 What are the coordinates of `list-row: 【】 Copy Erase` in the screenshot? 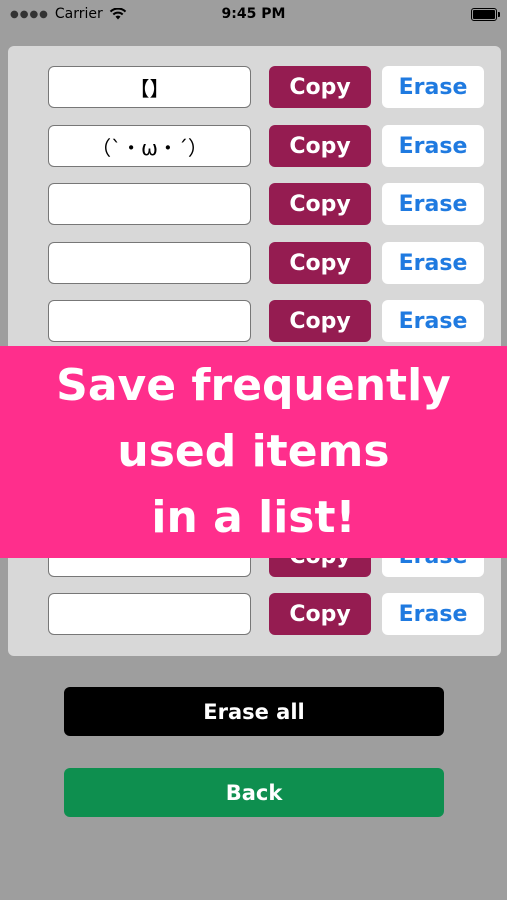 It's located at (266, 88).